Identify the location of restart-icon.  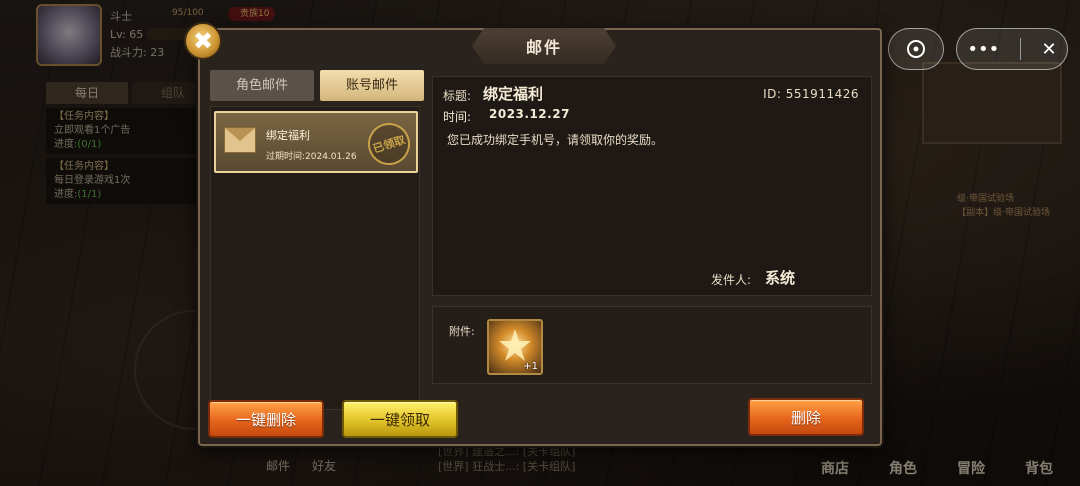
(916, 49).